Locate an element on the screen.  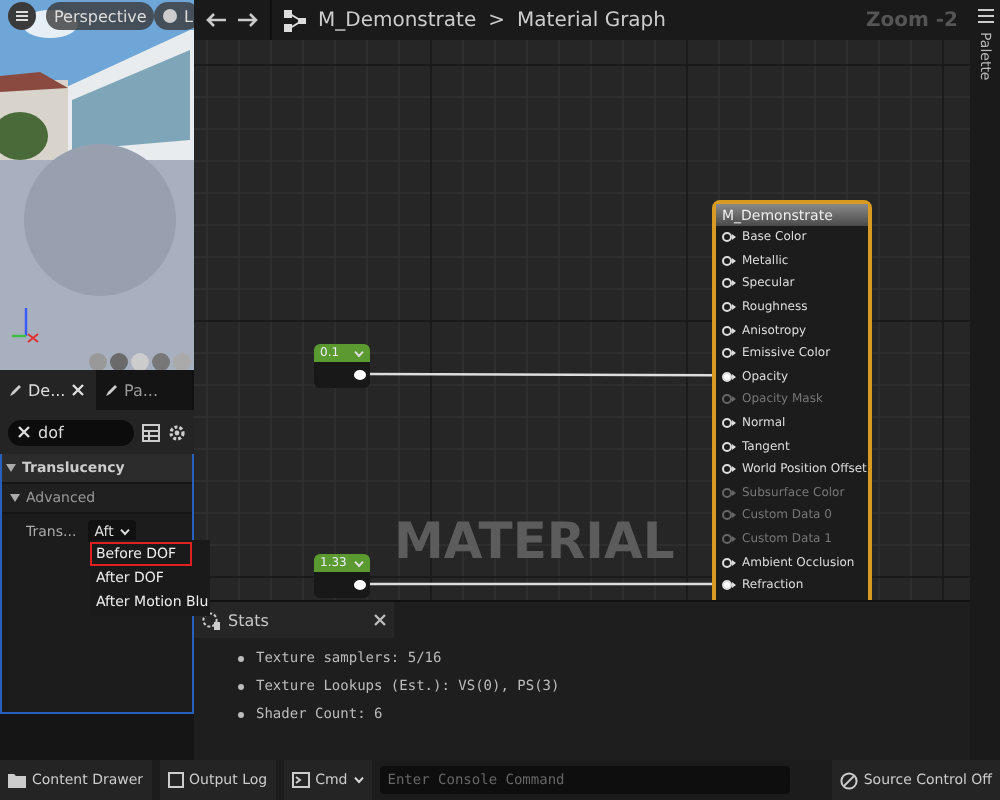
axis-icon is located at coordinates (26, 324).